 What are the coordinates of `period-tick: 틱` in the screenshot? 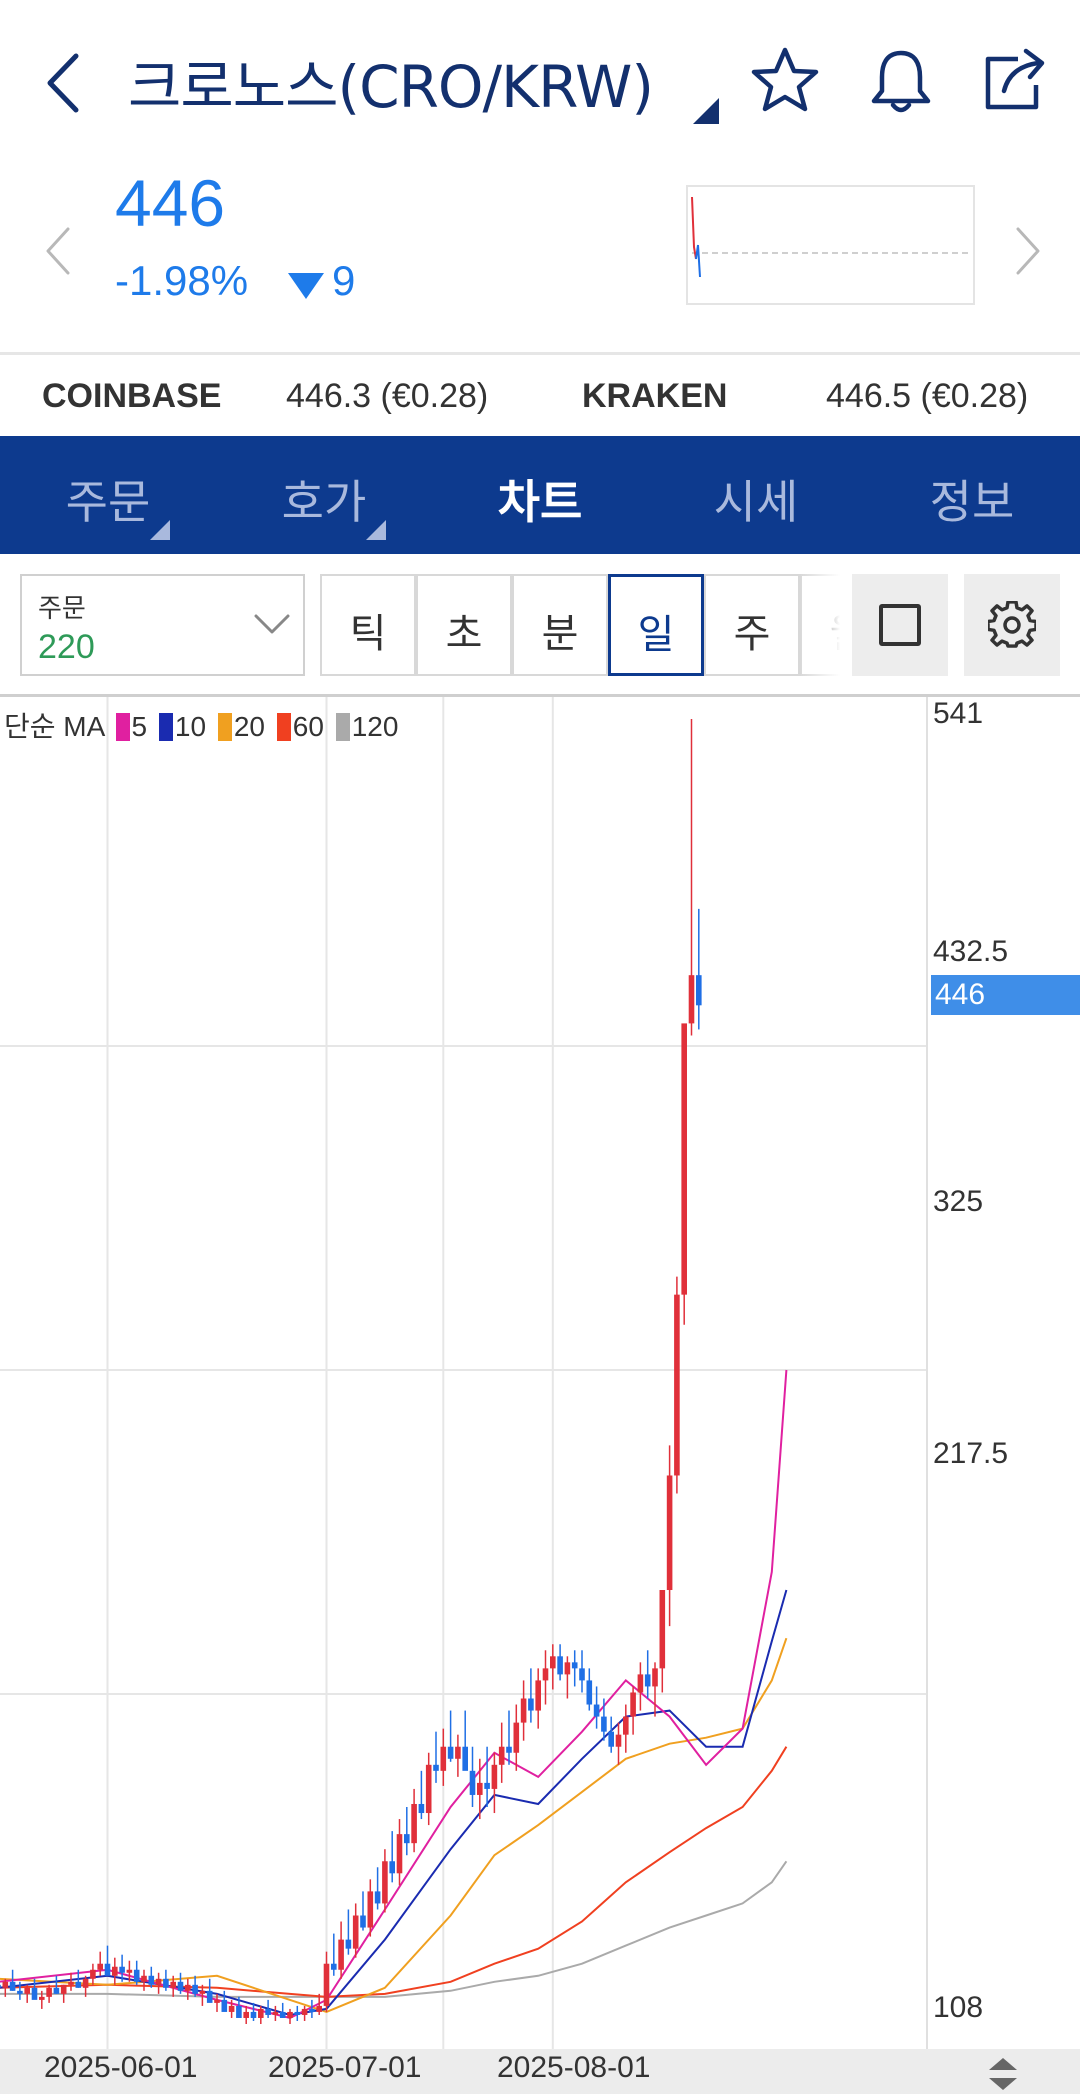 It's located at (368, 625).